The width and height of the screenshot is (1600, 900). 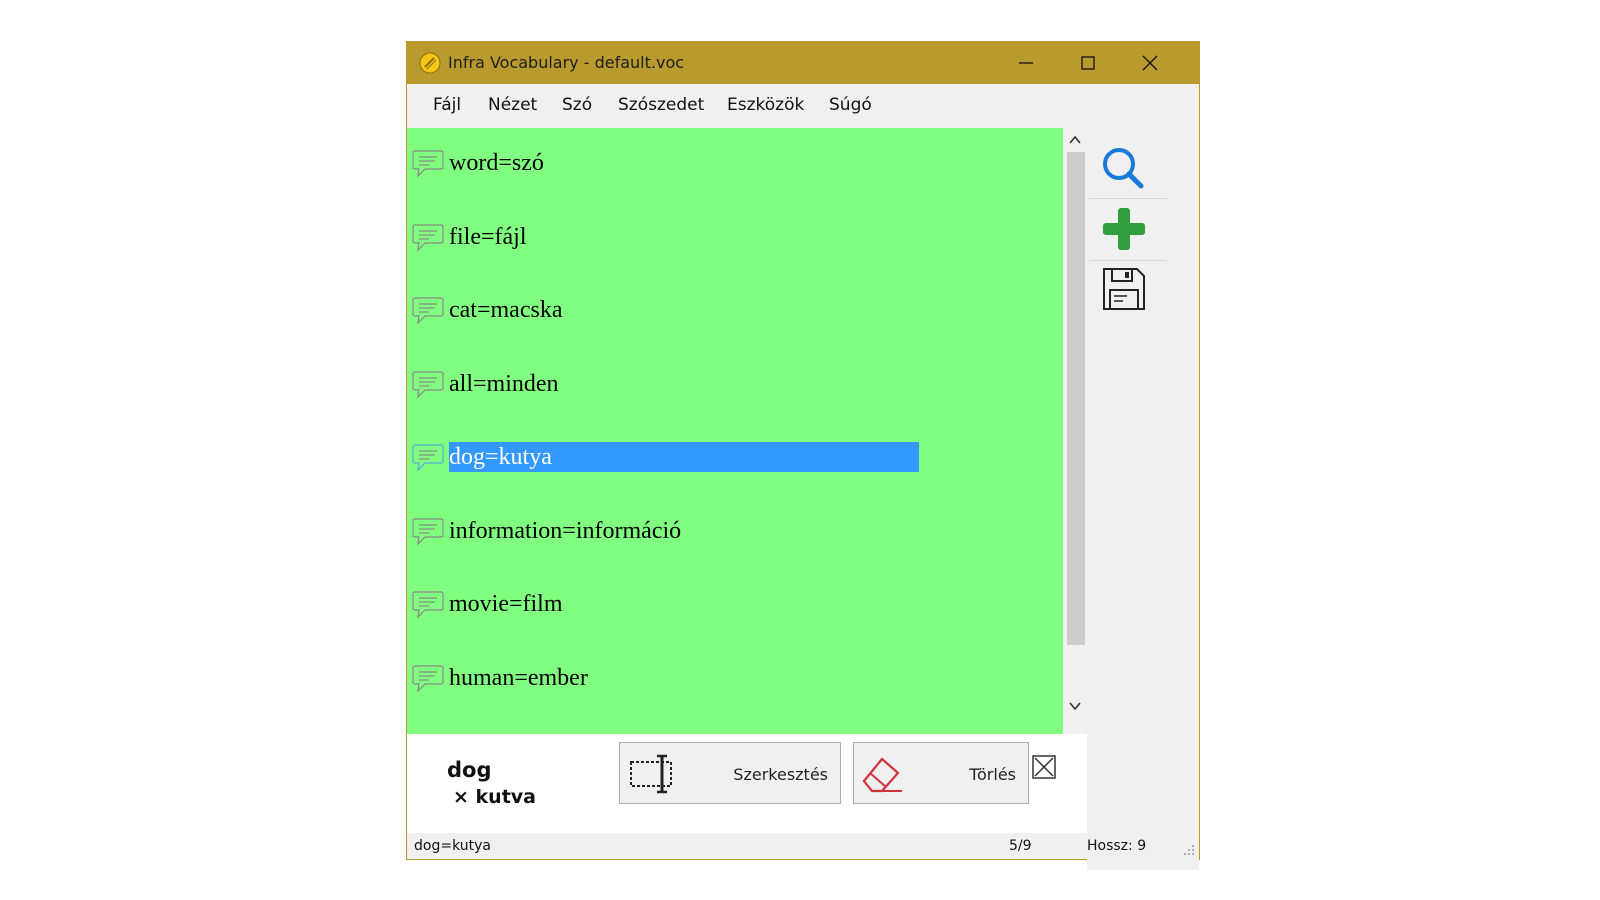 I want to click on save-button, so click(x=1126, y=292).